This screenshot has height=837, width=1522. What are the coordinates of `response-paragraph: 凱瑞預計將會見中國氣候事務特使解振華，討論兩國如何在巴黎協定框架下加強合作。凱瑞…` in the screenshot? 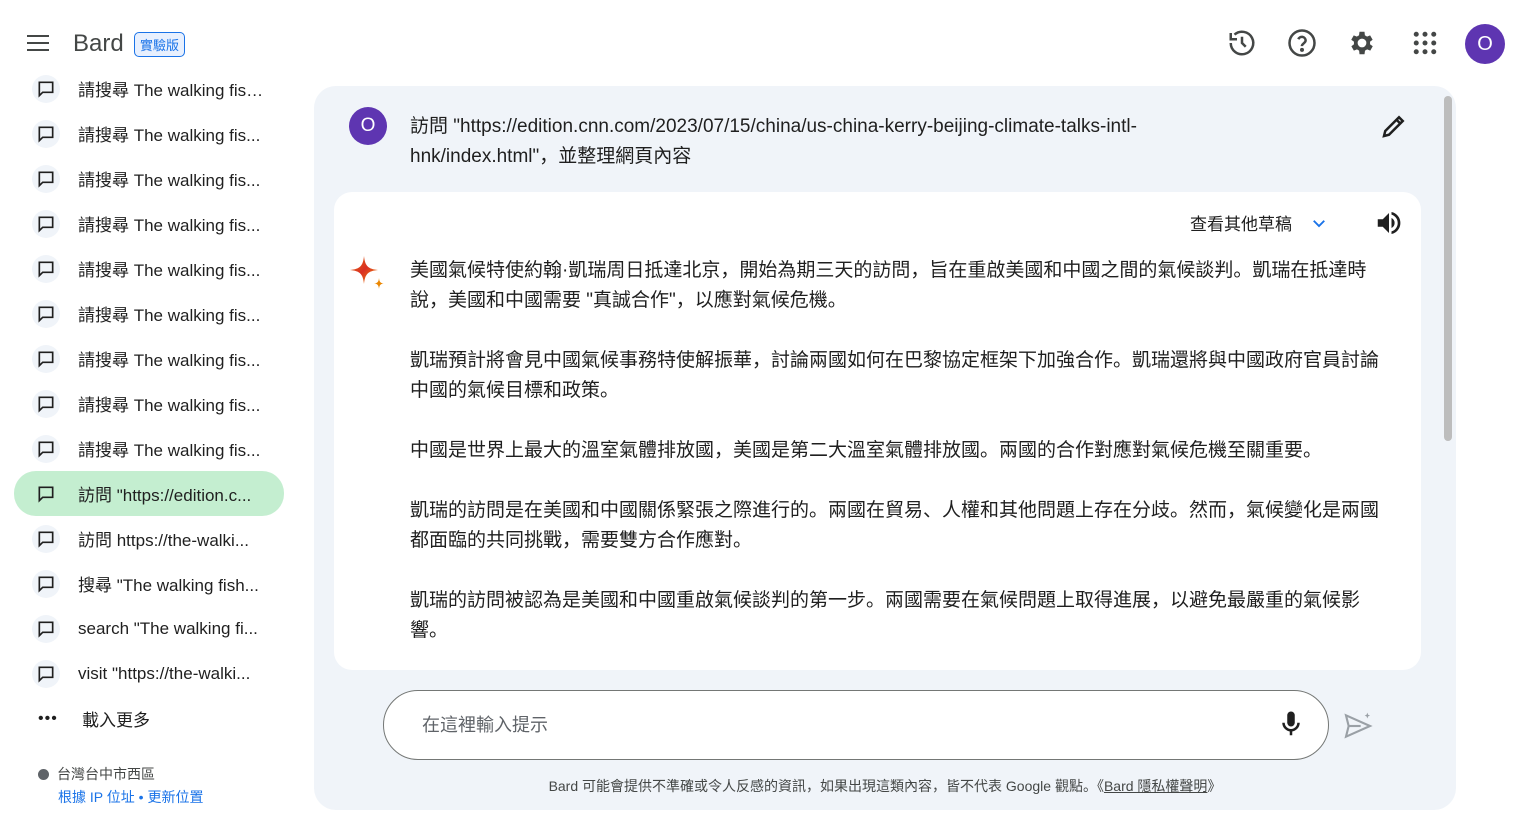 It's located at (895, 375).